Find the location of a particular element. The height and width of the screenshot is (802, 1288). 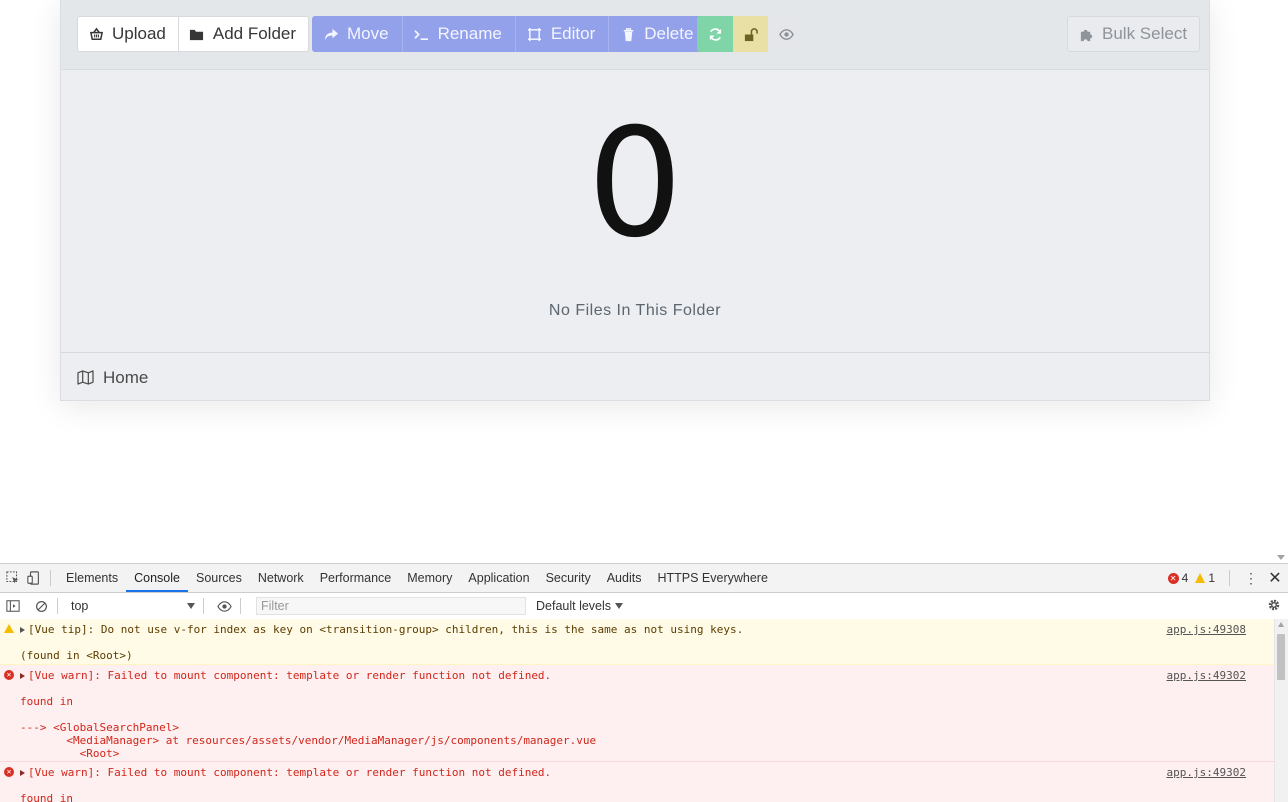

tab-audits: Audits is located at coordinates (624, 578).